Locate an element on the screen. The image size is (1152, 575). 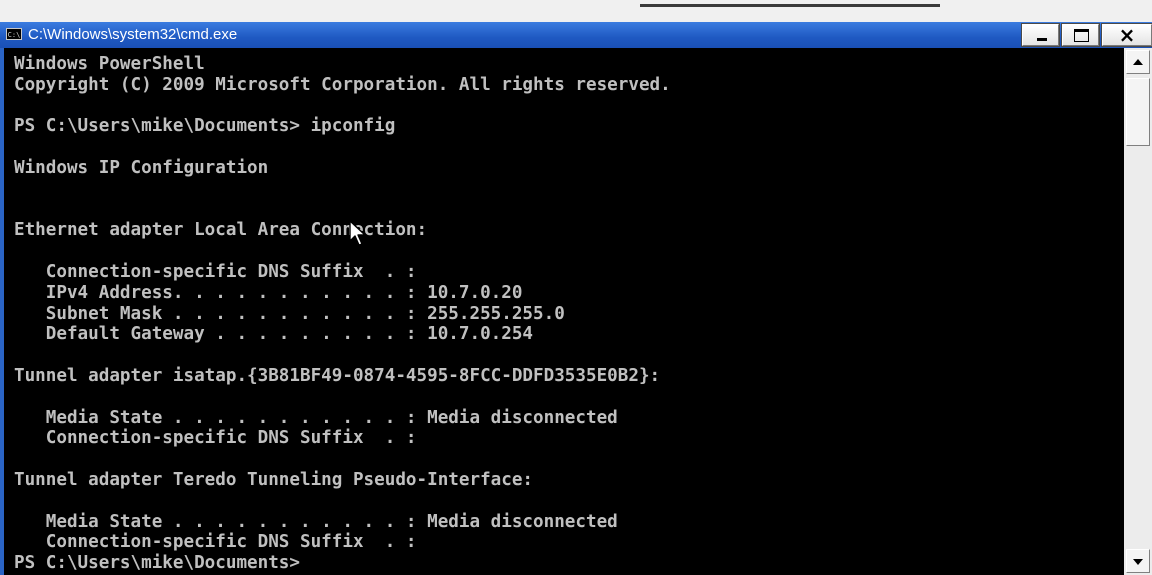
scroll-up-button is located at coordinates (1138, 62).